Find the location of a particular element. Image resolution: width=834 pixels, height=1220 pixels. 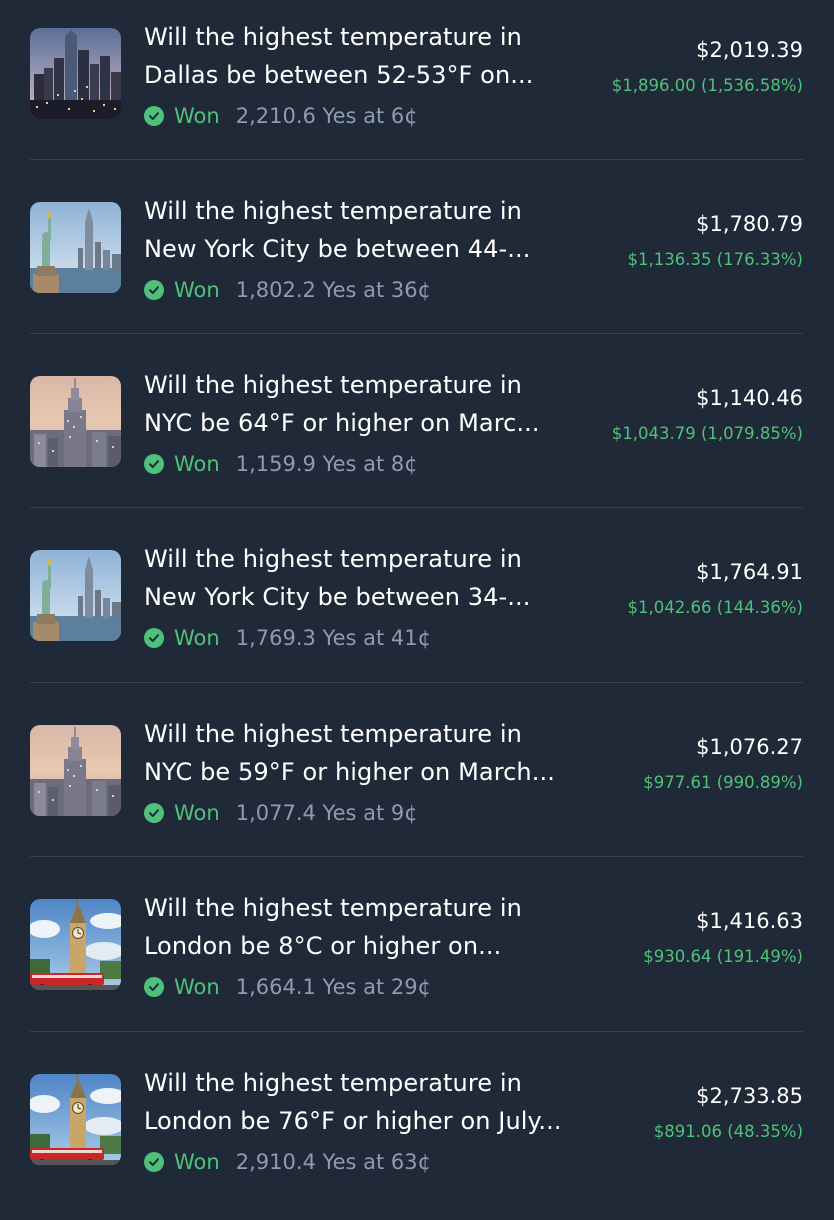

current-value: $1,416.63 is located at coordinates (749, 921).